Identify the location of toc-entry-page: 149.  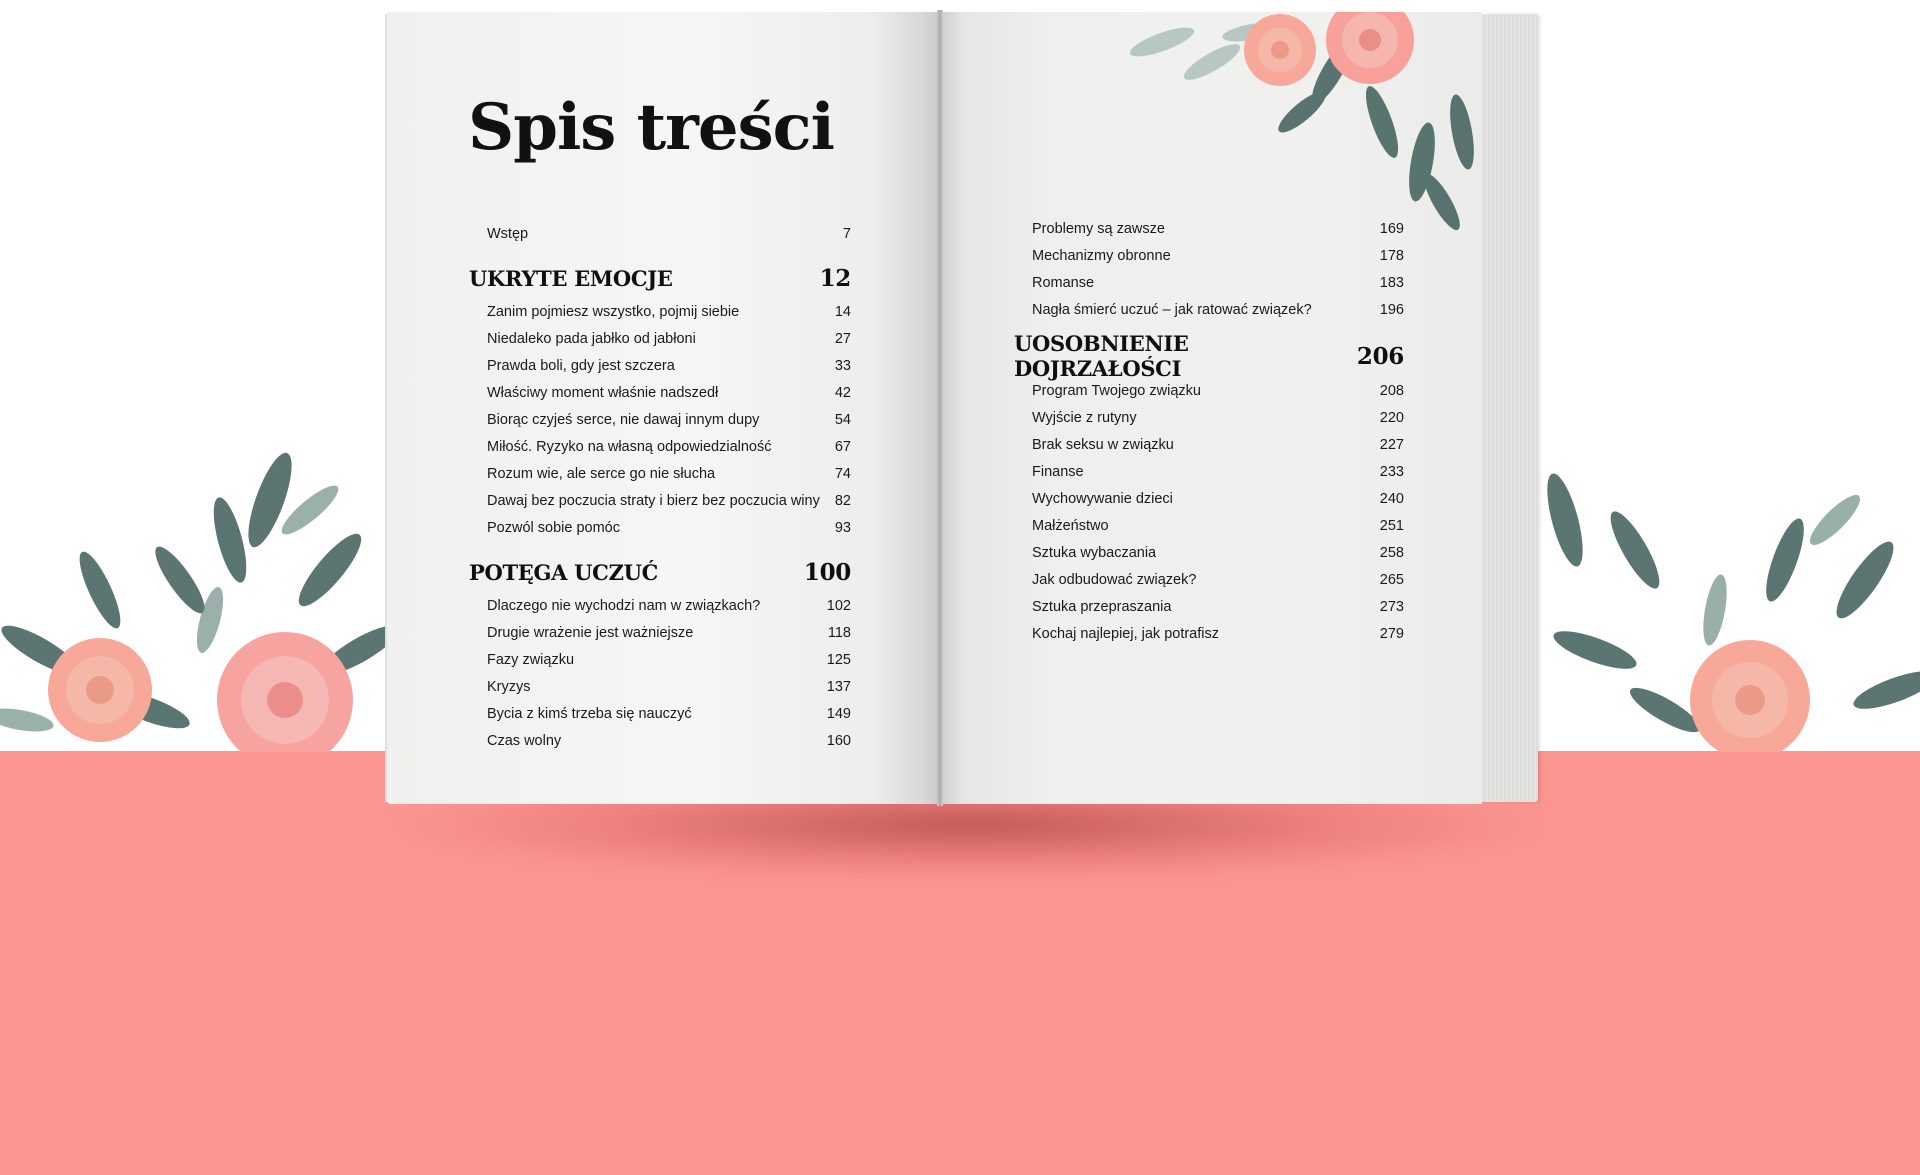
(838, 714).